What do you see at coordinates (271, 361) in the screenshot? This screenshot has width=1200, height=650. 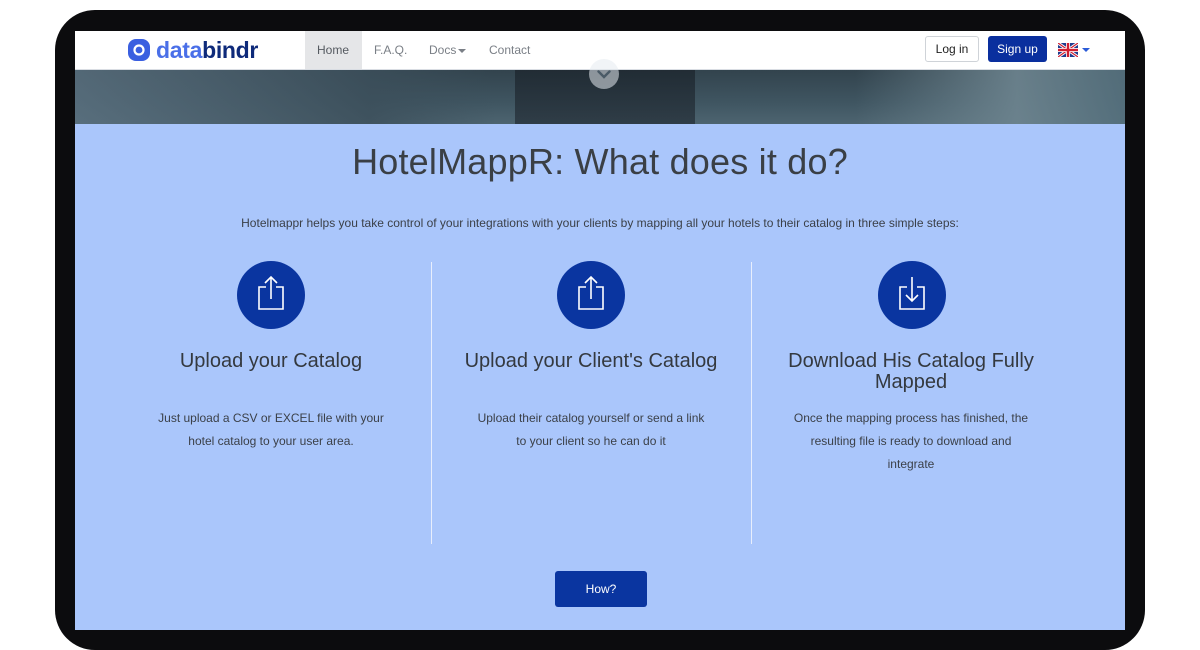 I see `step-title: Upload your Catalog` at bounding box center [271, 361].